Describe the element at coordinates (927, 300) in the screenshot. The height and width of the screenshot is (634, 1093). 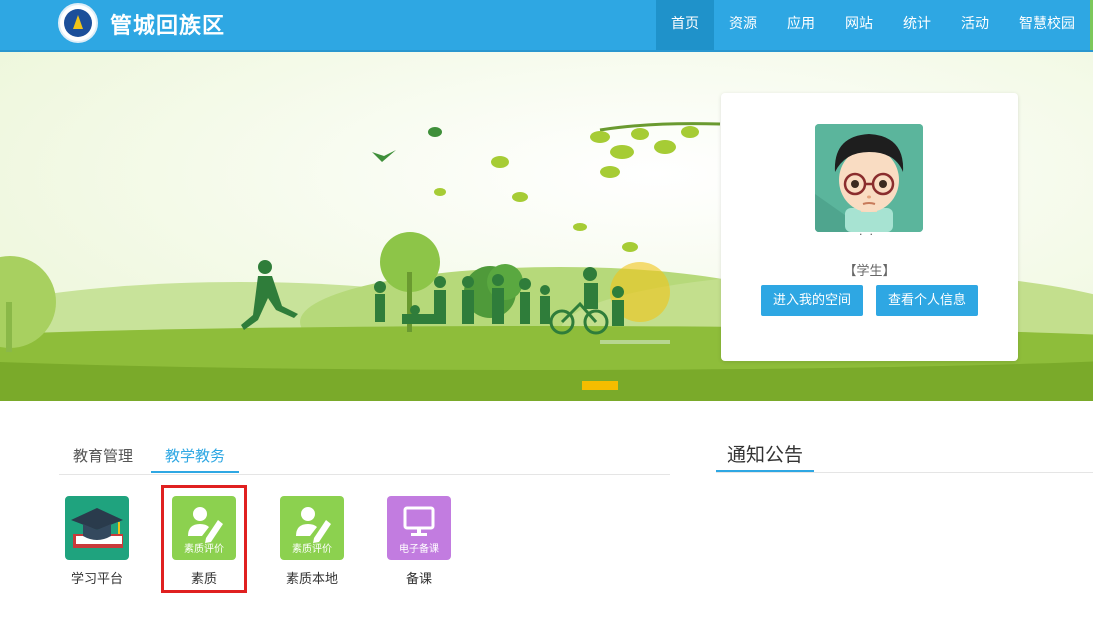
I see `view-personal-info-button: 查看个人信息` at that location.